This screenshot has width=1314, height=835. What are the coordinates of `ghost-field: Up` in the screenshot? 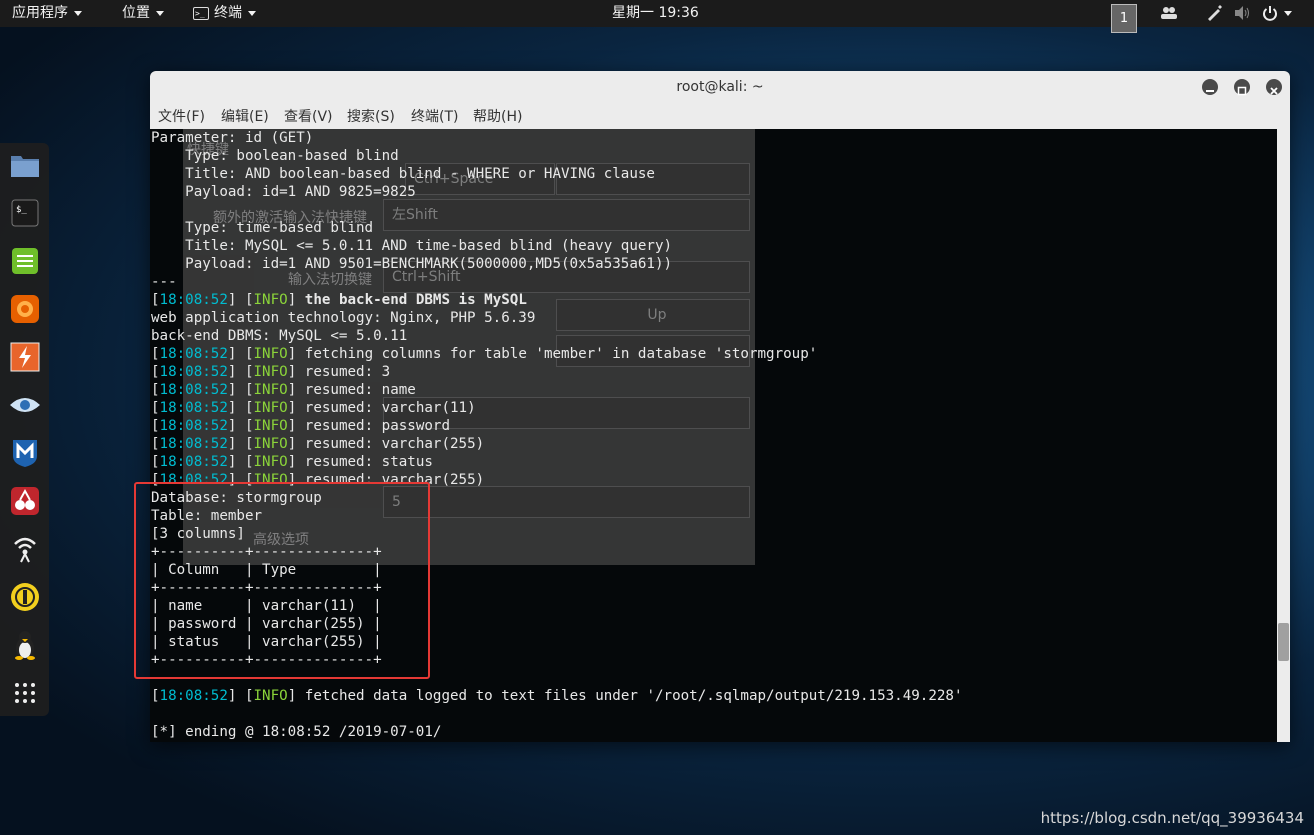 It's located at (653, 315).